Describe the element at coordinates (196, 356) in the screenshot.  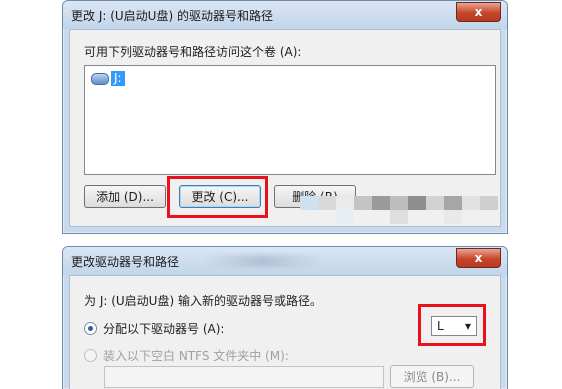
I see `mount-folder-label: 装入以下空白 NTFS 文件夹中 (M):` at that location.